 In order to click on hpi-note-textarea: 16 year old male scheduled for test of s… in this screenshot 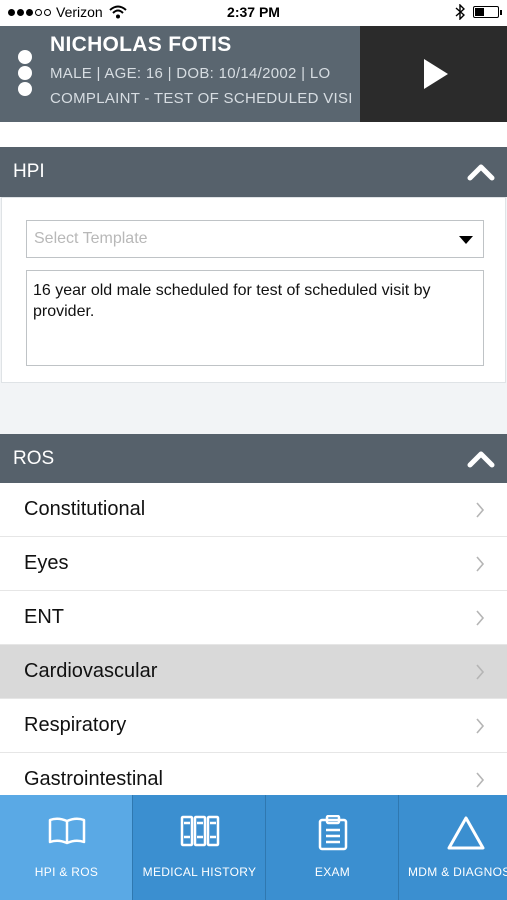, I will do `click(255, 318)`.